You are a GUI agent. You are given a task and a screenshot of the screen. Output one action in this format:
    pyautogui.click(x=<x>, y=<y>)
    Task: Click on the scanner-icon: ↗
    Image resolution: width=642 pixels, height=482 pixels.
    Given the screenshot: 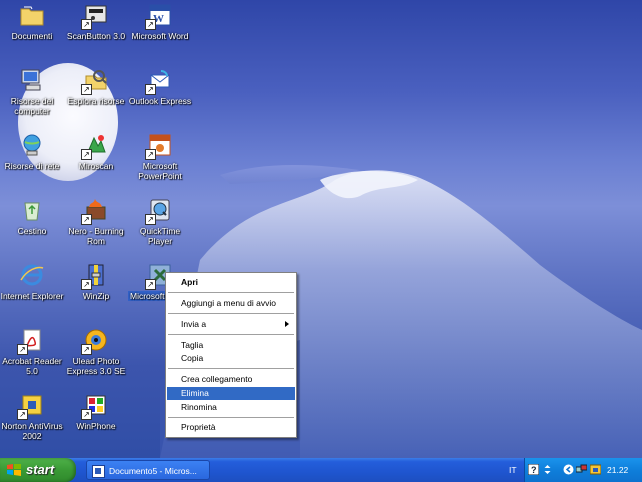 What is the action you would take?
    pyautogui.click(x=95, y=16)
    